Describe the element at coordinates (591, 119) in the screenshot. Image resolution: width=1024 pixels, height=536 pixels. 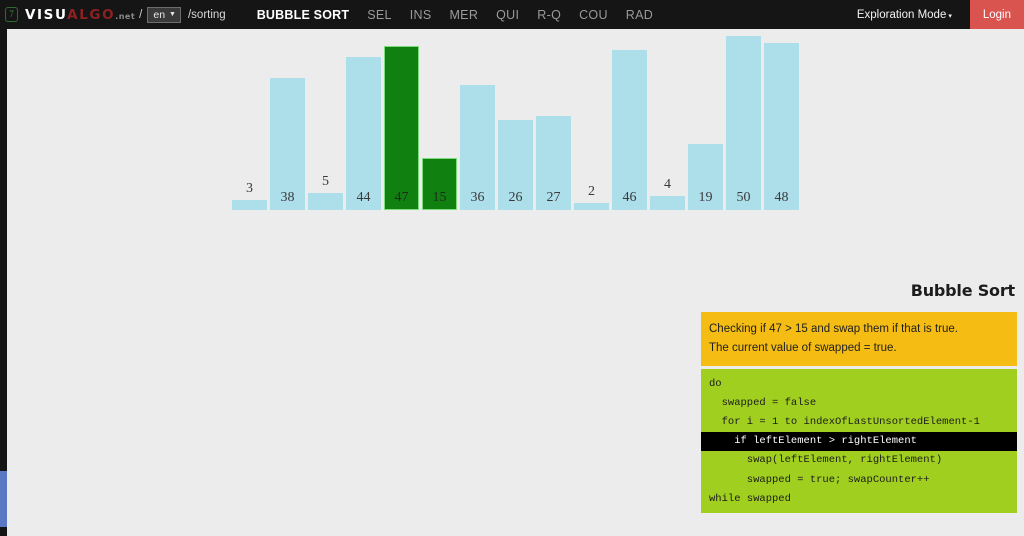
I see `bar-slot: 2` at that location.